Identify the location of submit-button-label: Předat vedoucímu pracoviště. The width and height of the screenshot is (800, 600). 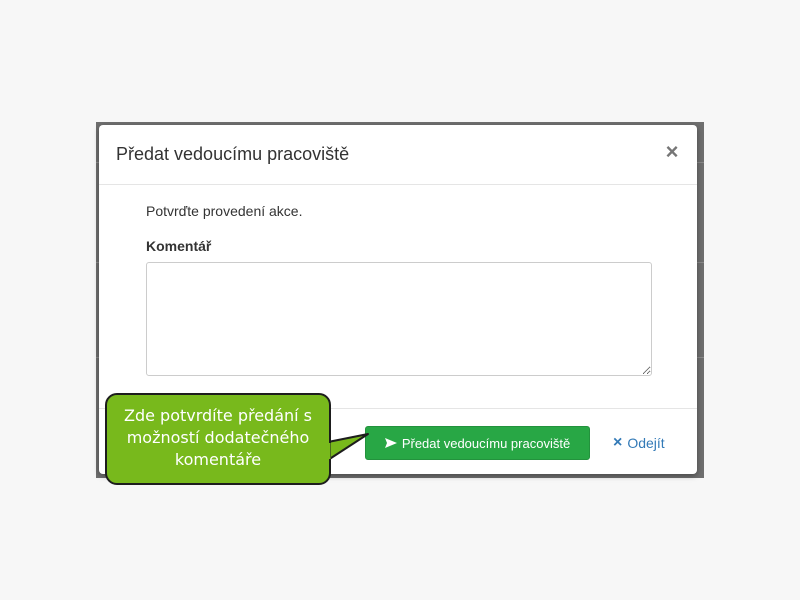
(486, 443).